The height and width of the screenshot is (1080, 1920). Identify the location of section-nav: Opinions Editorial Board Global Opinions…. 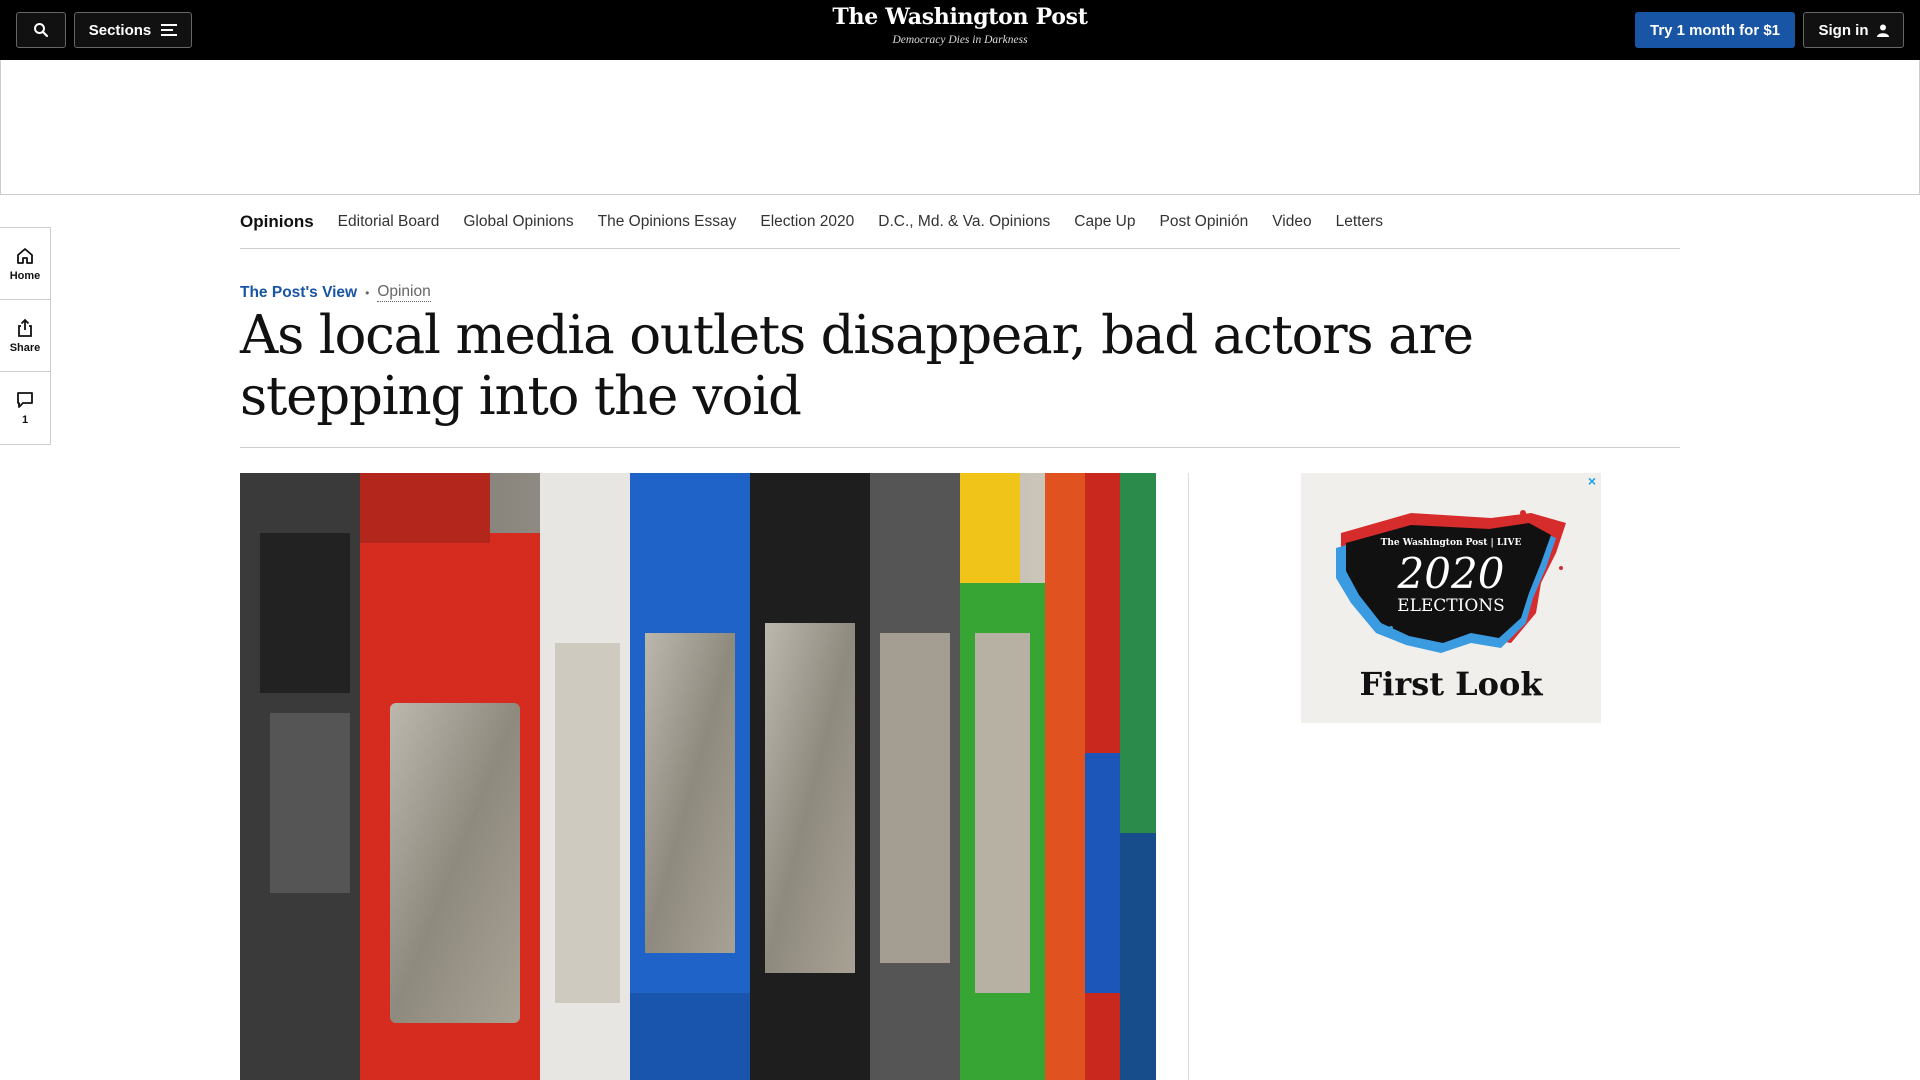
(960, 222).